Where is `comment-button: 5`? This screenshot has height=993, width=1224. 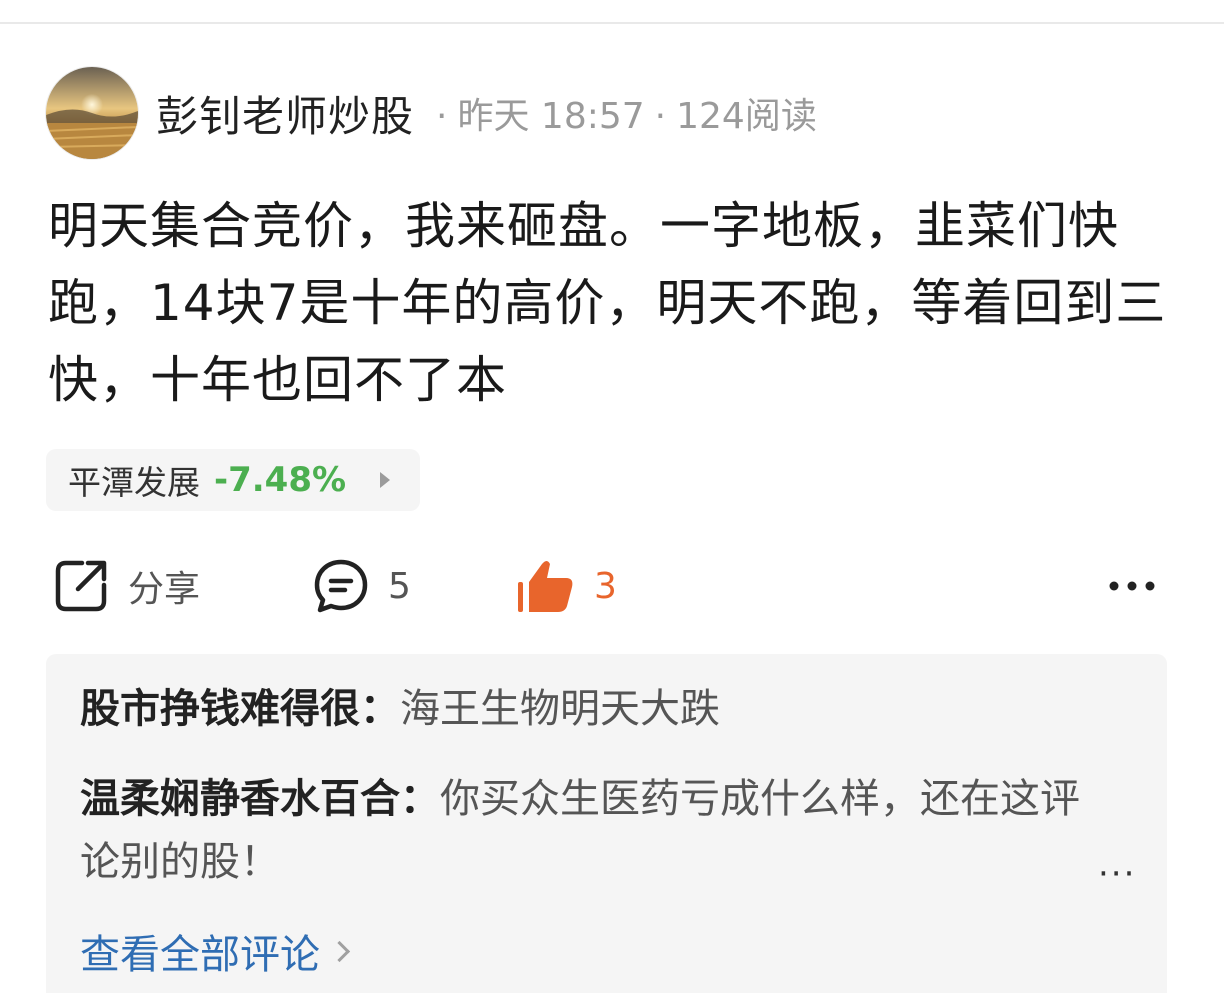
comment-button: 5 is located at coordinates (361, 586).